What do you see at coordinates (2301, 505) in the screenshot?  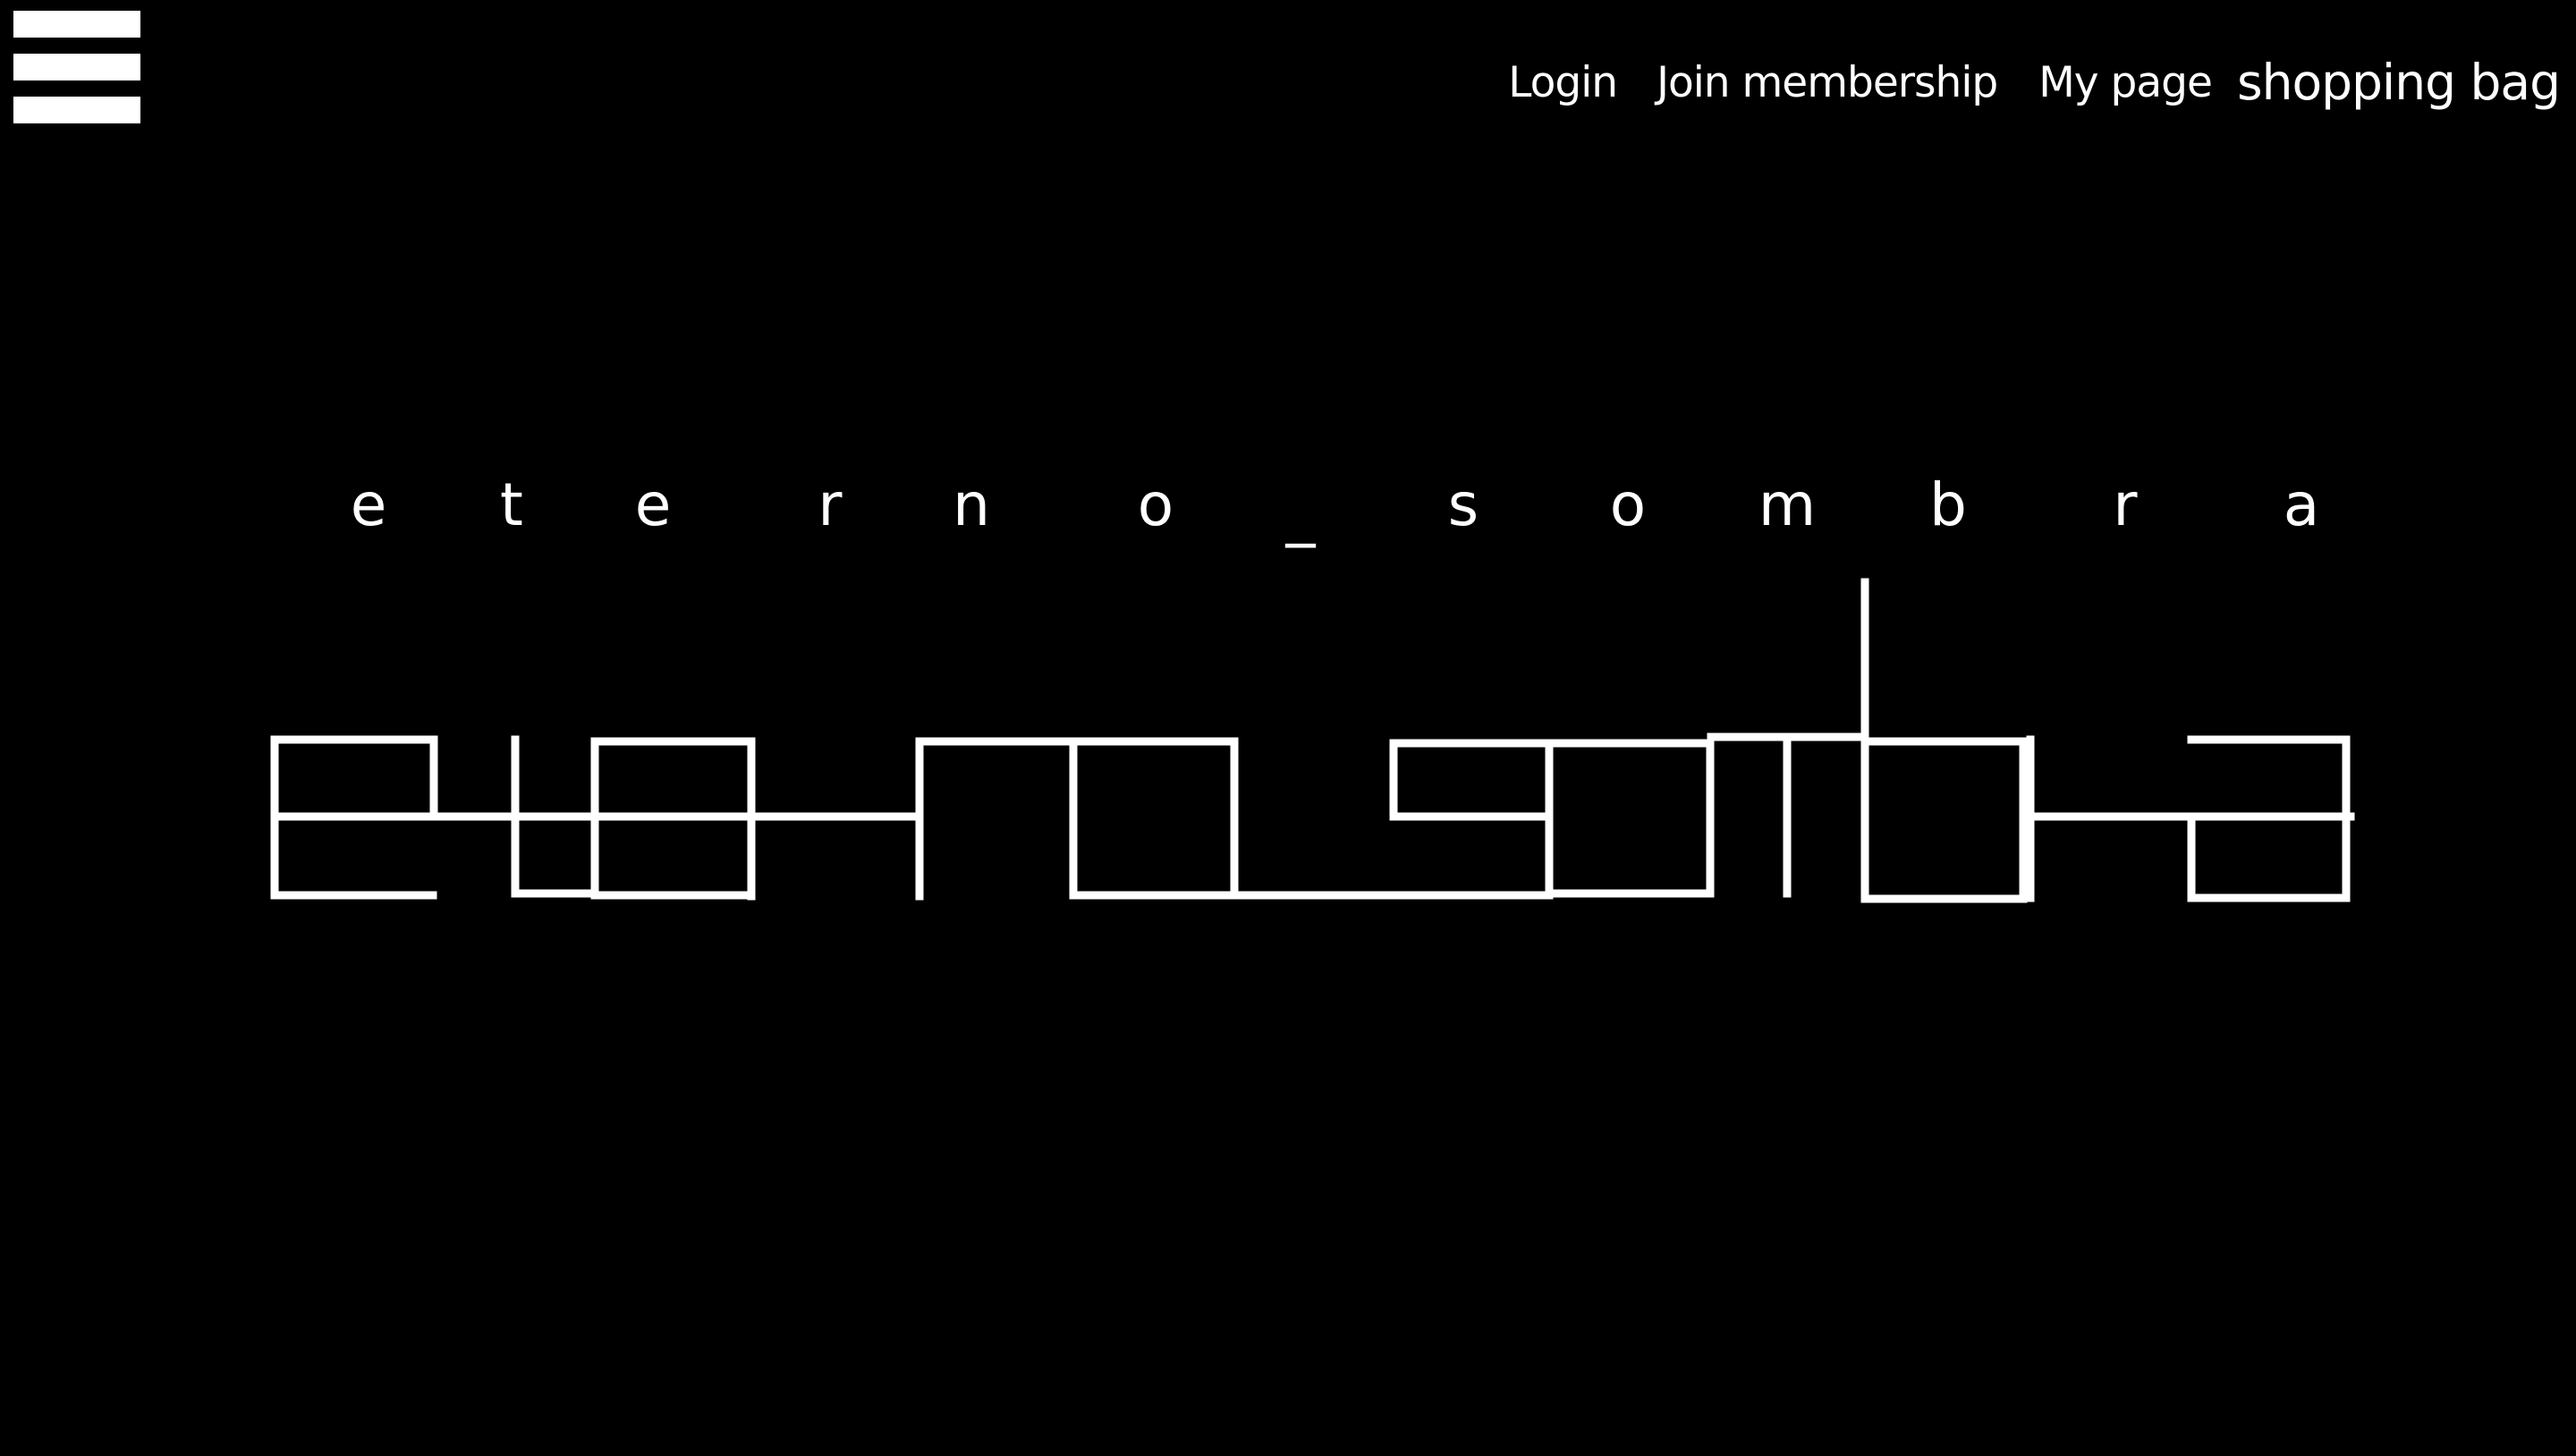 I see `brand-letter: a` at bounding box center [2301, 505].